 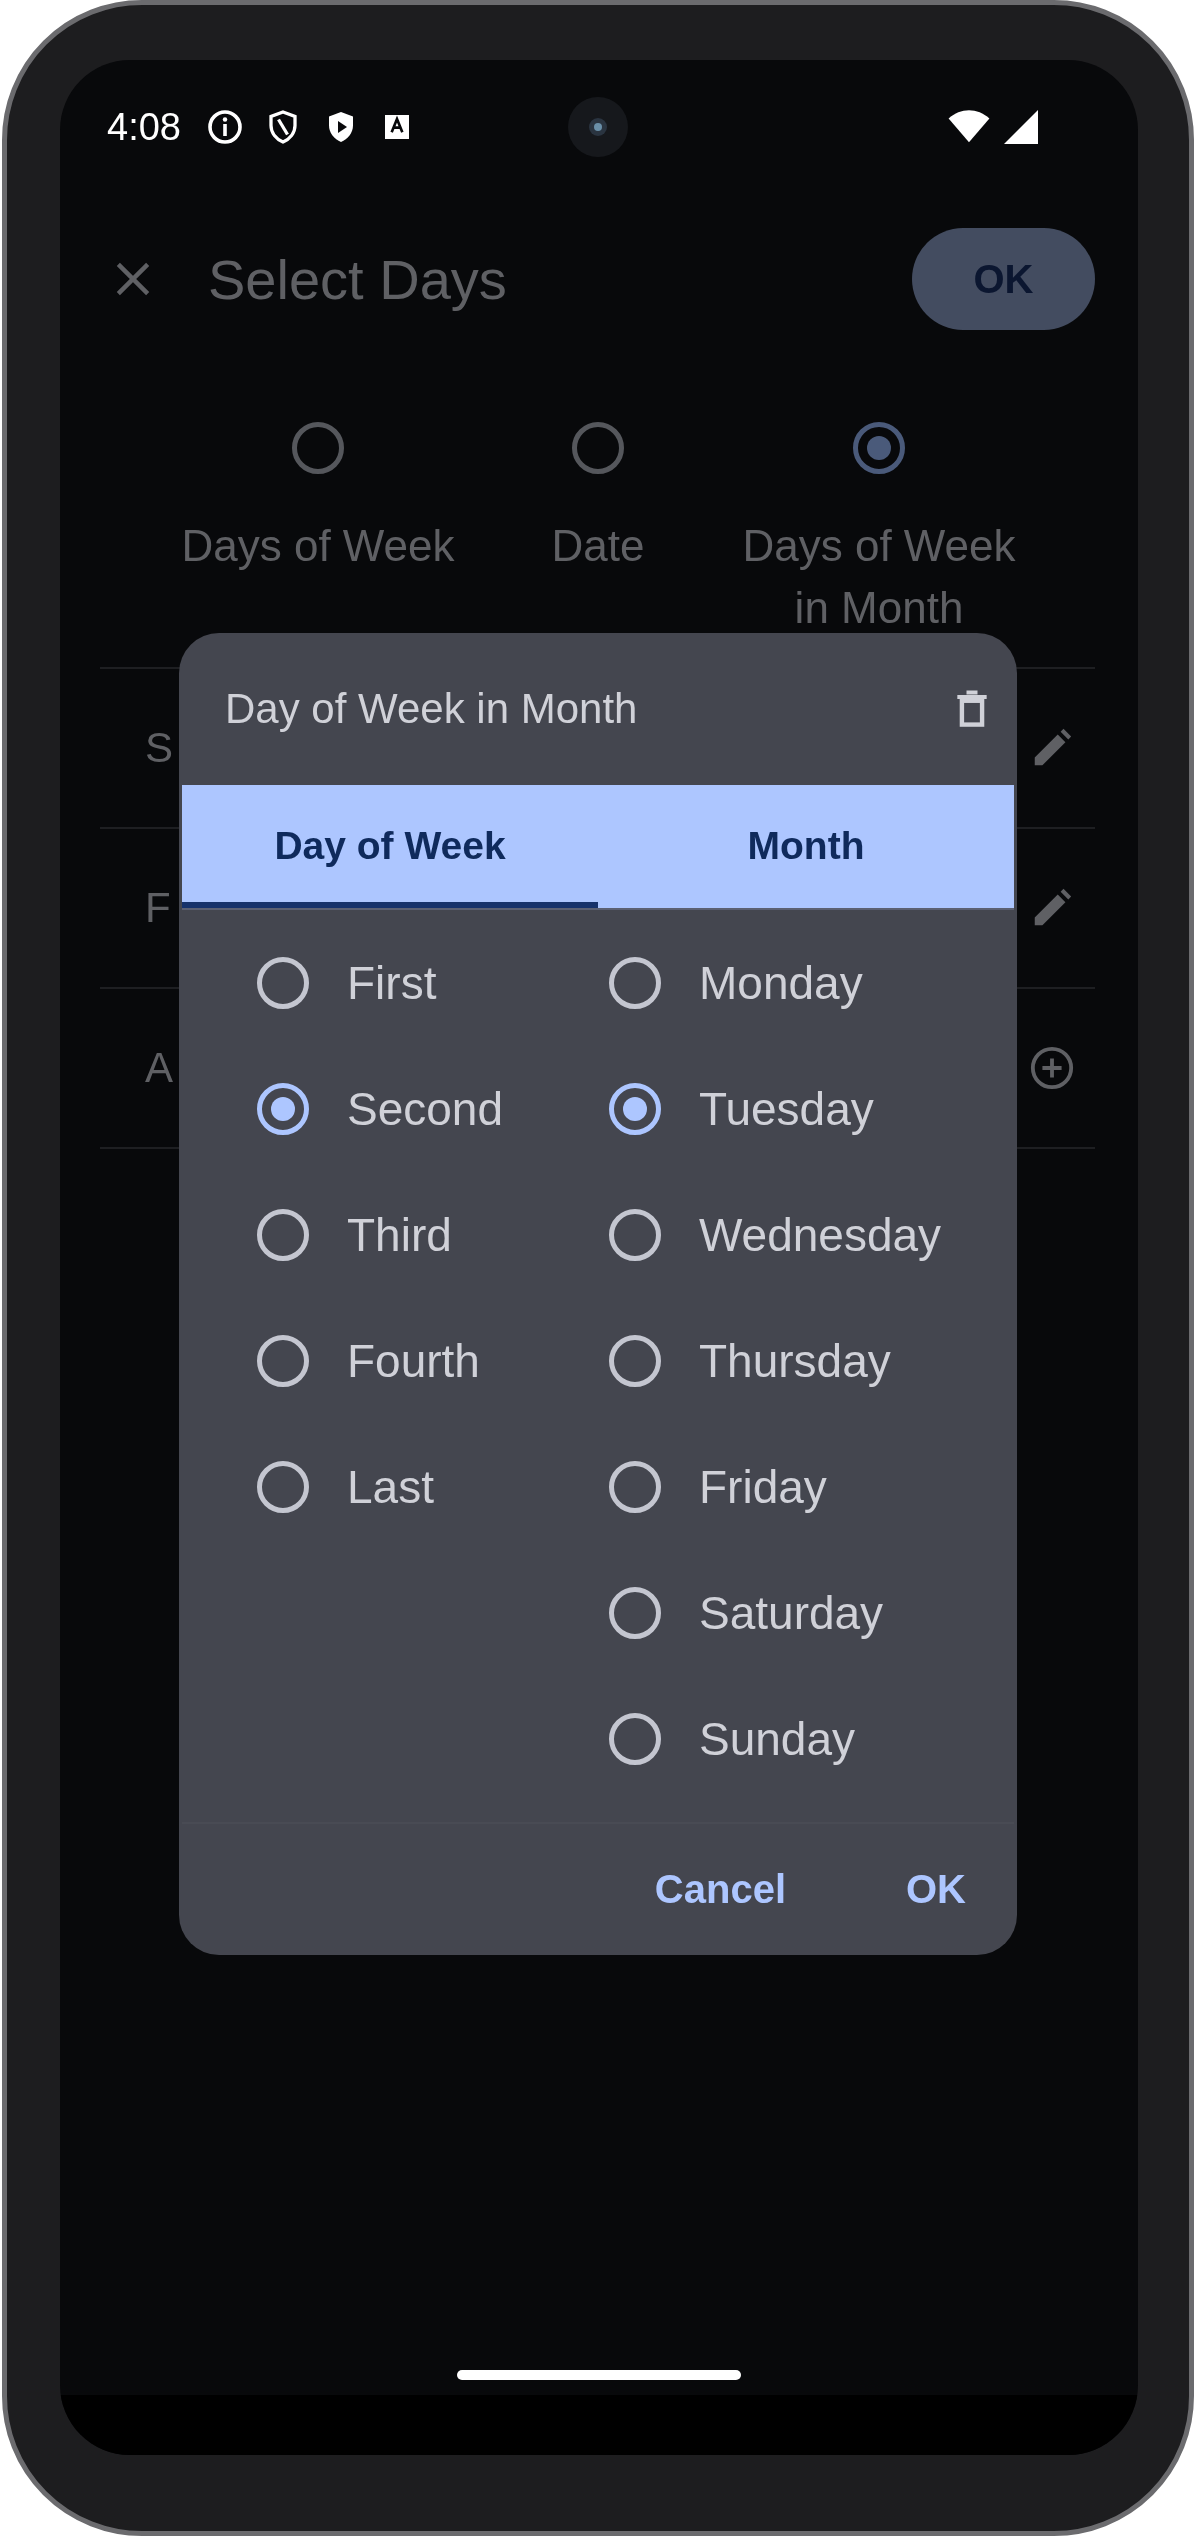 I want to click on option-label: Sunday, so click(x=777, y=1739).